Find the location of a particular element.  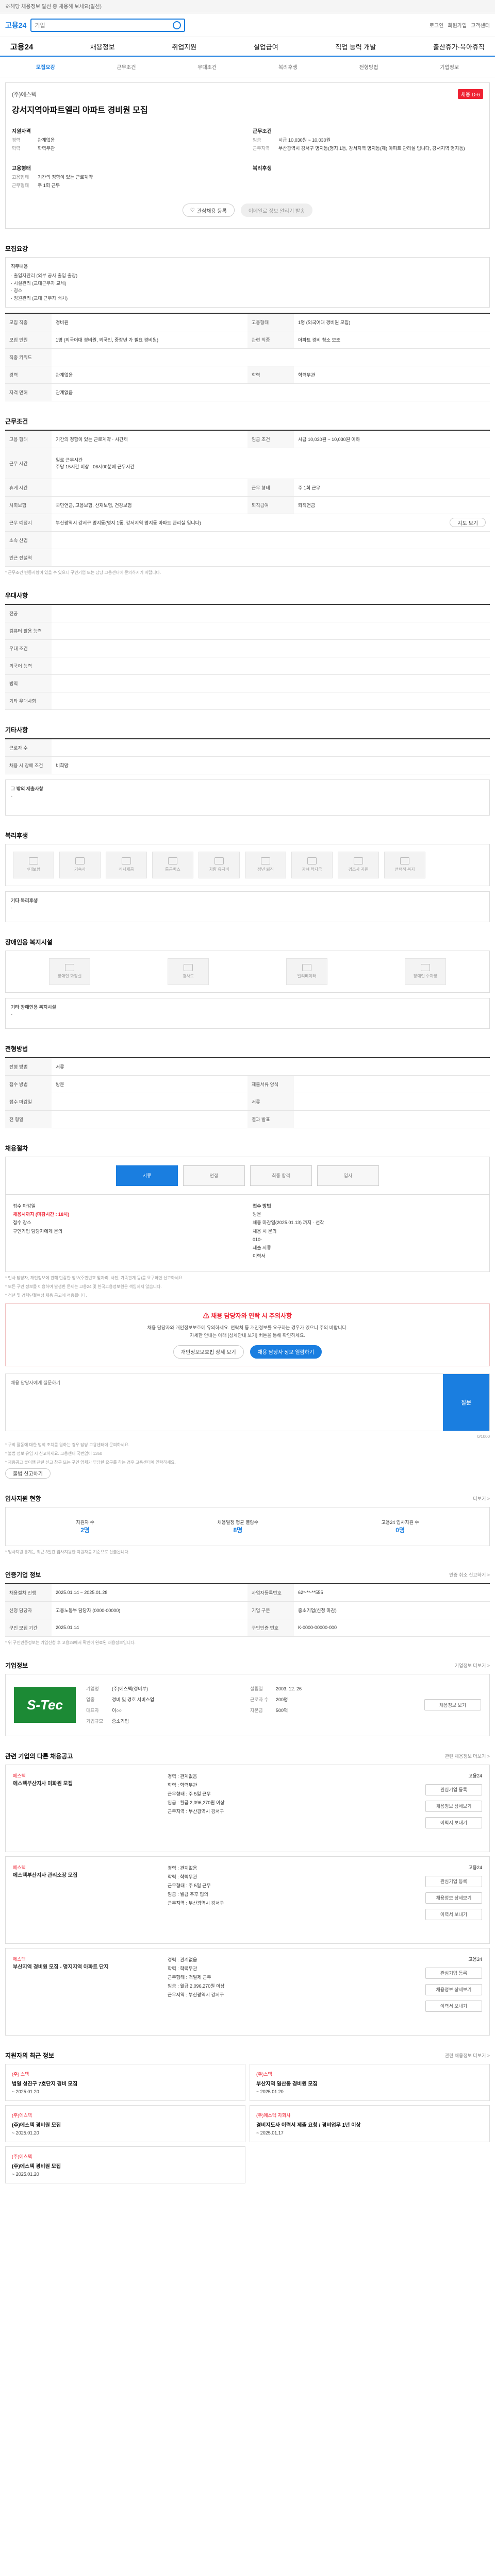

welfare-tile: 경조사 지원 is located at coordinates (358, 864).